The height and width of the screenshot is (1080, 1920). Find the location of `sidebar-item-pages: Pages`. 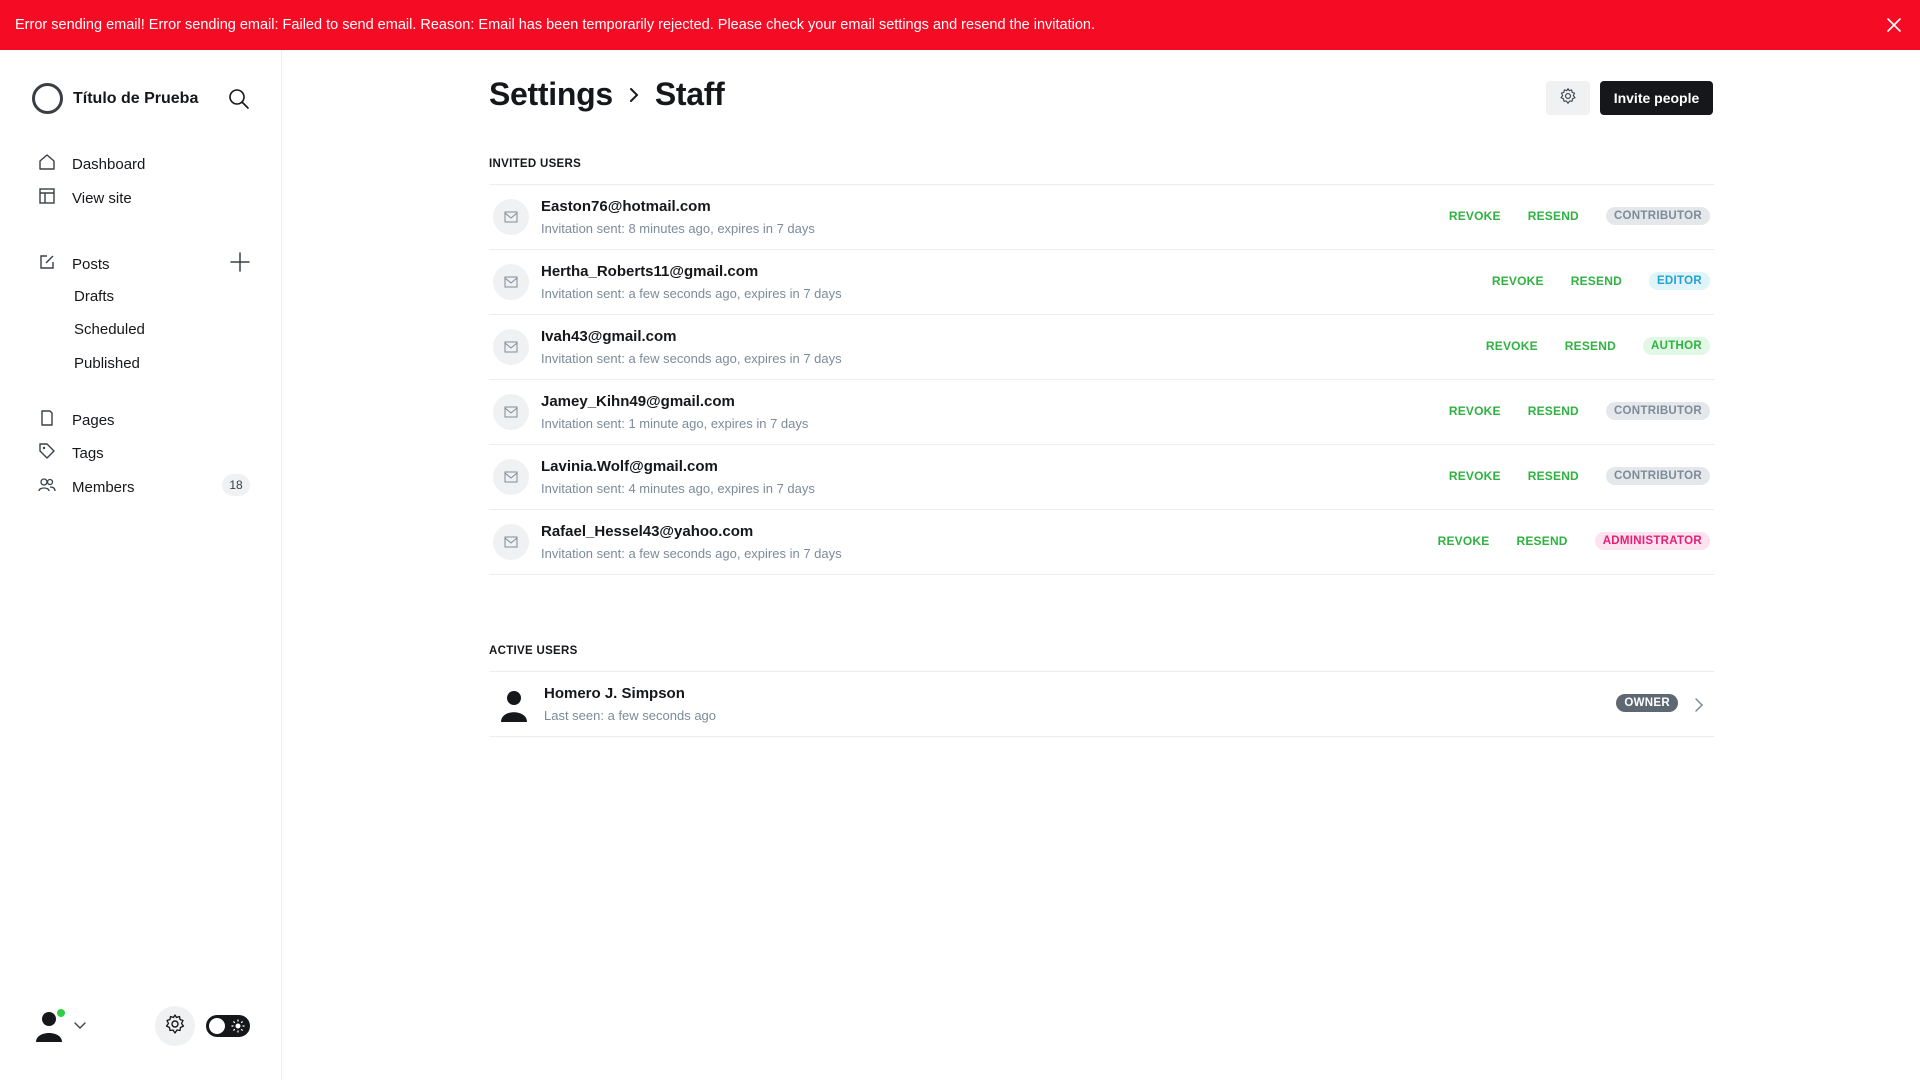

sidebar-item-pages: Pages is located at coordinates (76, 420).